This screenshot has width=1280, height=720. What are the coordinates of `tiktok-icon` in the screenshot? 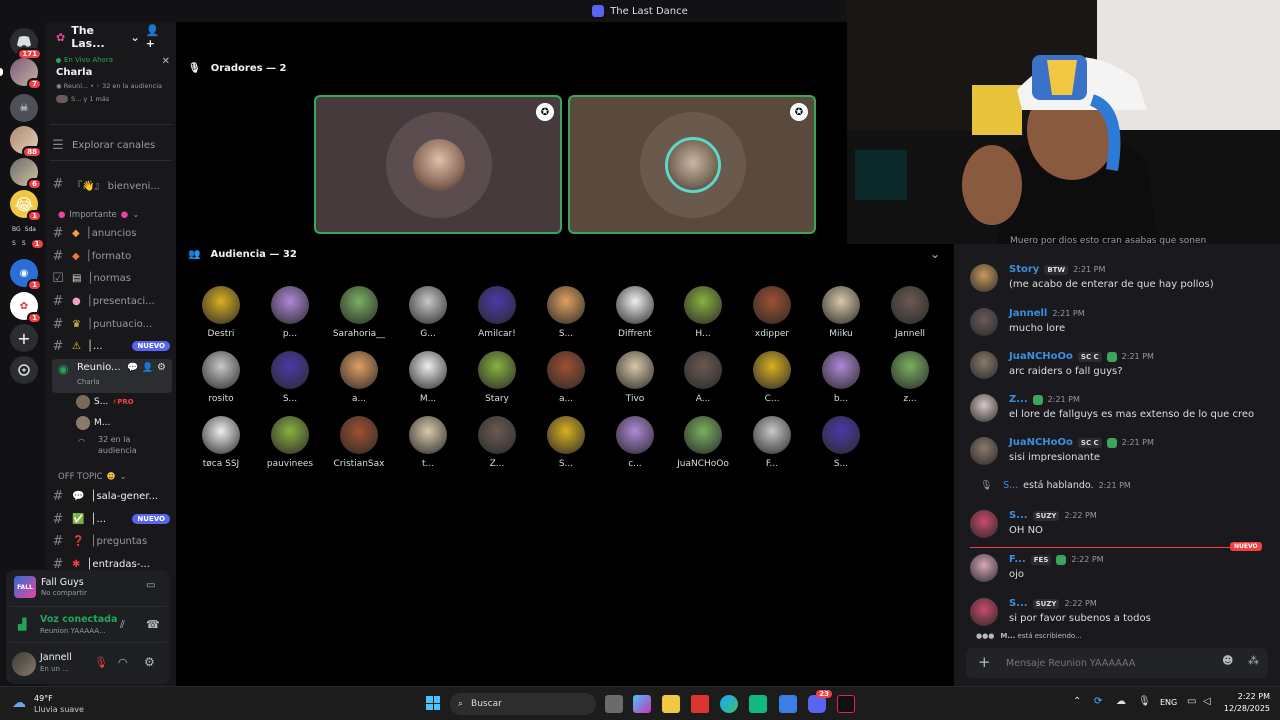 It's located at (846, 704).